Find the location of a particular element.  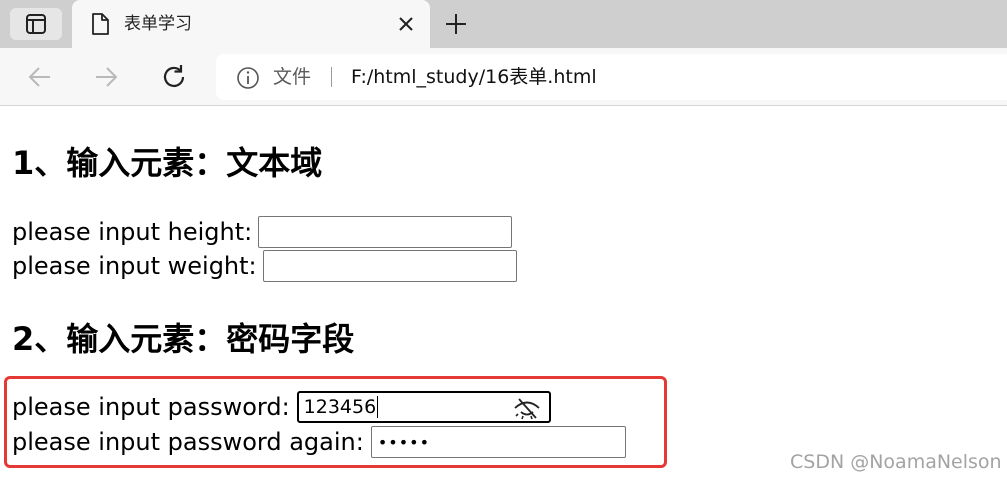

weight-row: please input weight: is located at coordinates (264, 266).